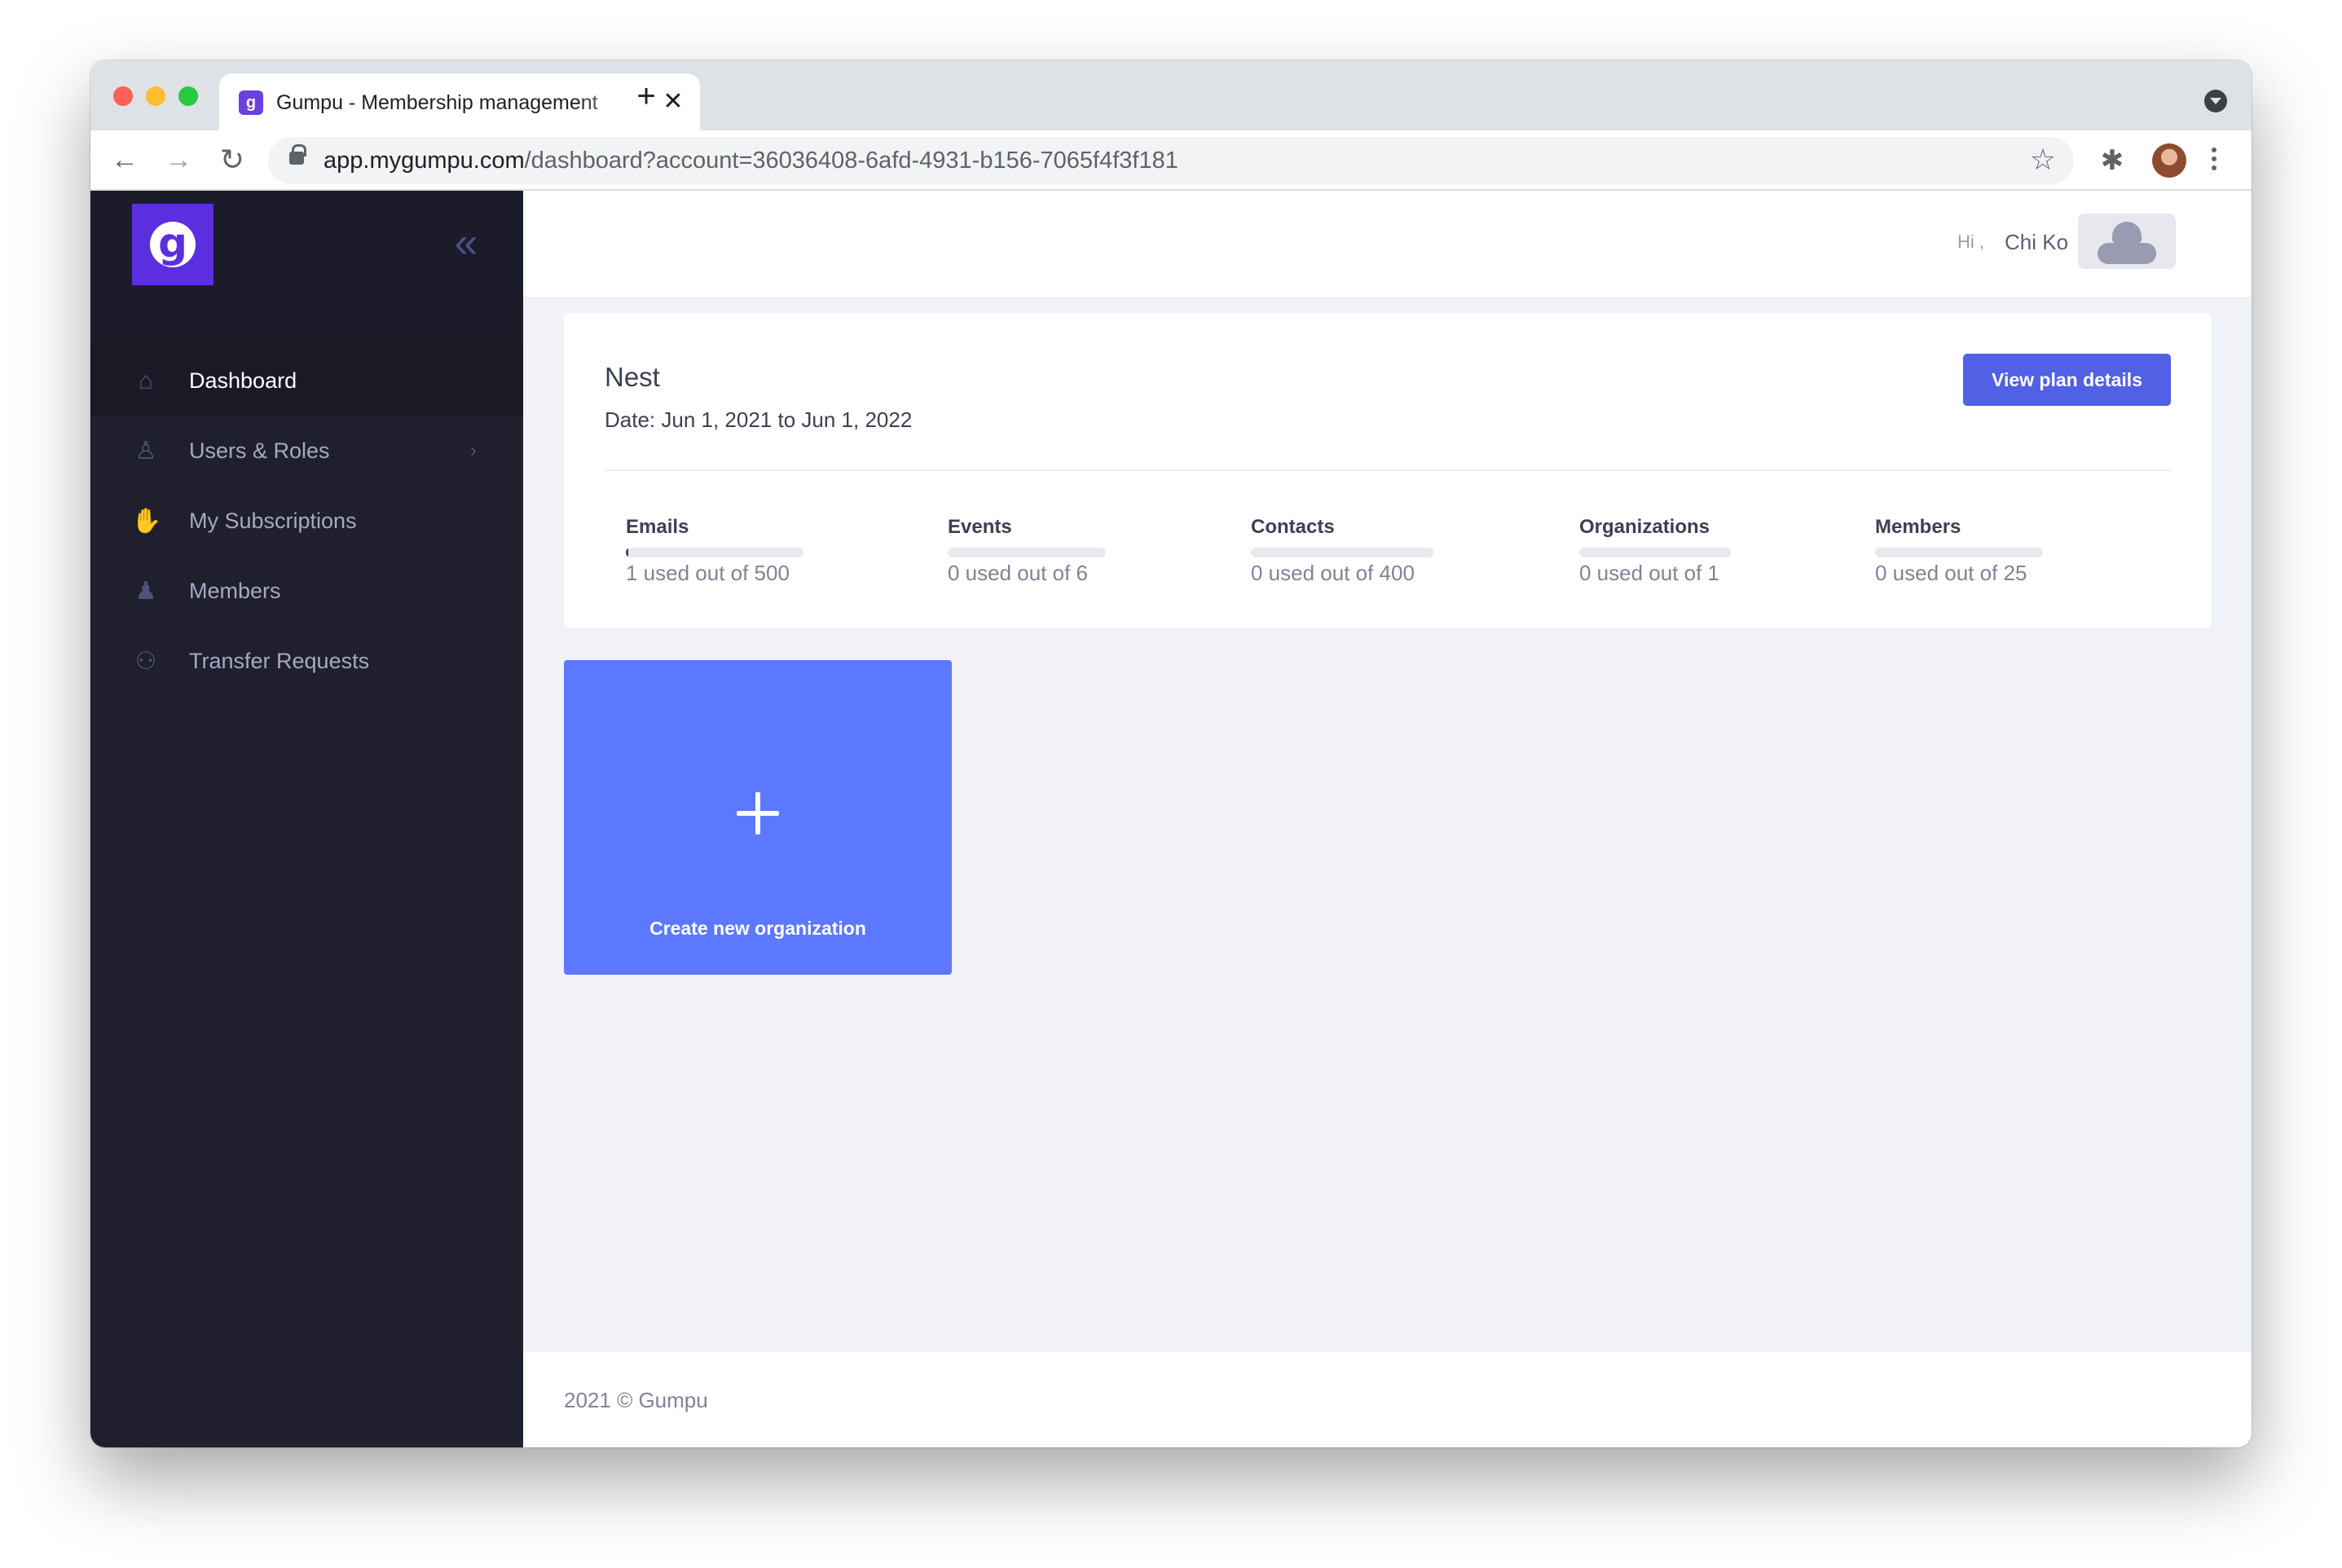 Image resolution: width=2342 pixels, height=1568 pixels. Describe the element at coordinates (146, 521) in the screenshot. I see `subscriptions-icon: ✋` at that location.